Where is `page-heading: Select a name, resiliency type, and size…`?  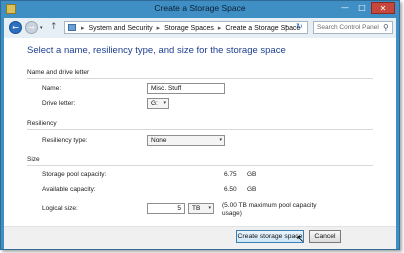 page-heading: Select a name, resiliency type, and size… is located at coordinates (156, 50).